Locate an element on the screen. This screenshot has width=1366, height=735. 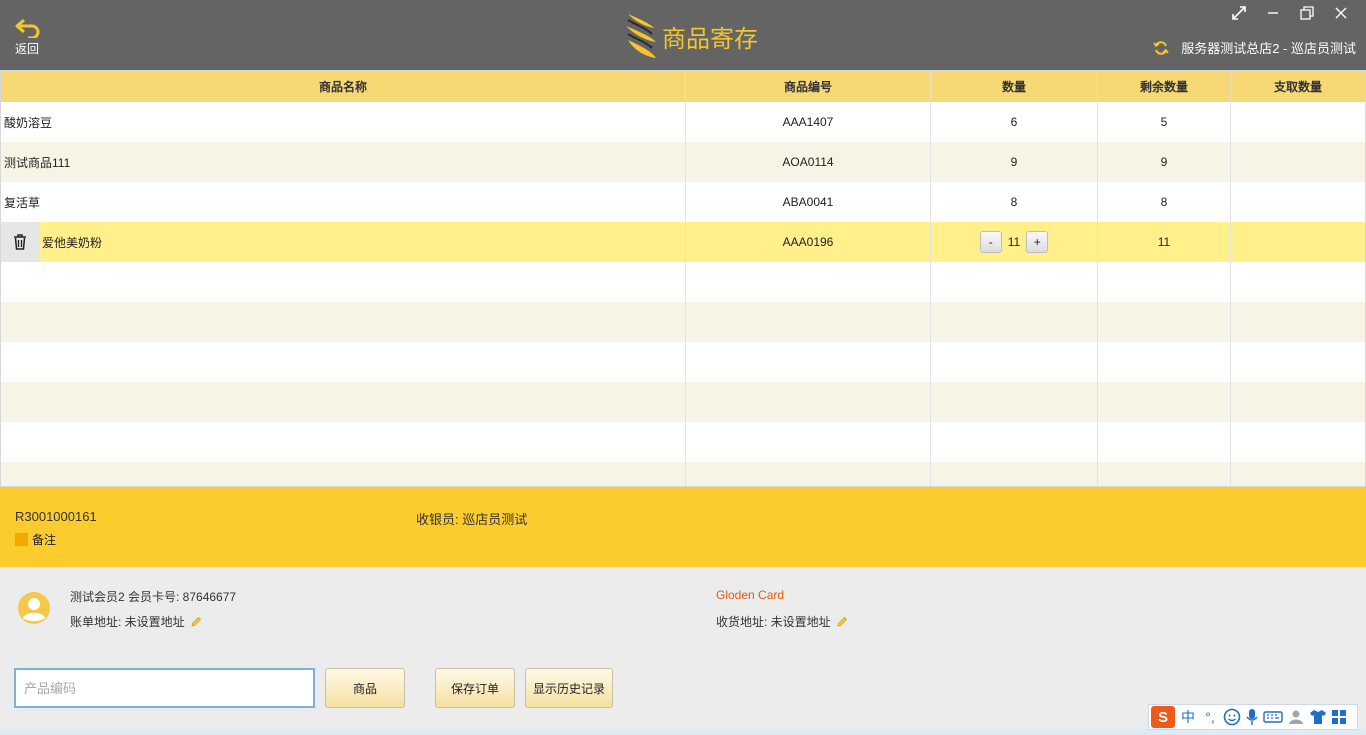
stepper-value: 11 is located at coordinates (1014, 242).